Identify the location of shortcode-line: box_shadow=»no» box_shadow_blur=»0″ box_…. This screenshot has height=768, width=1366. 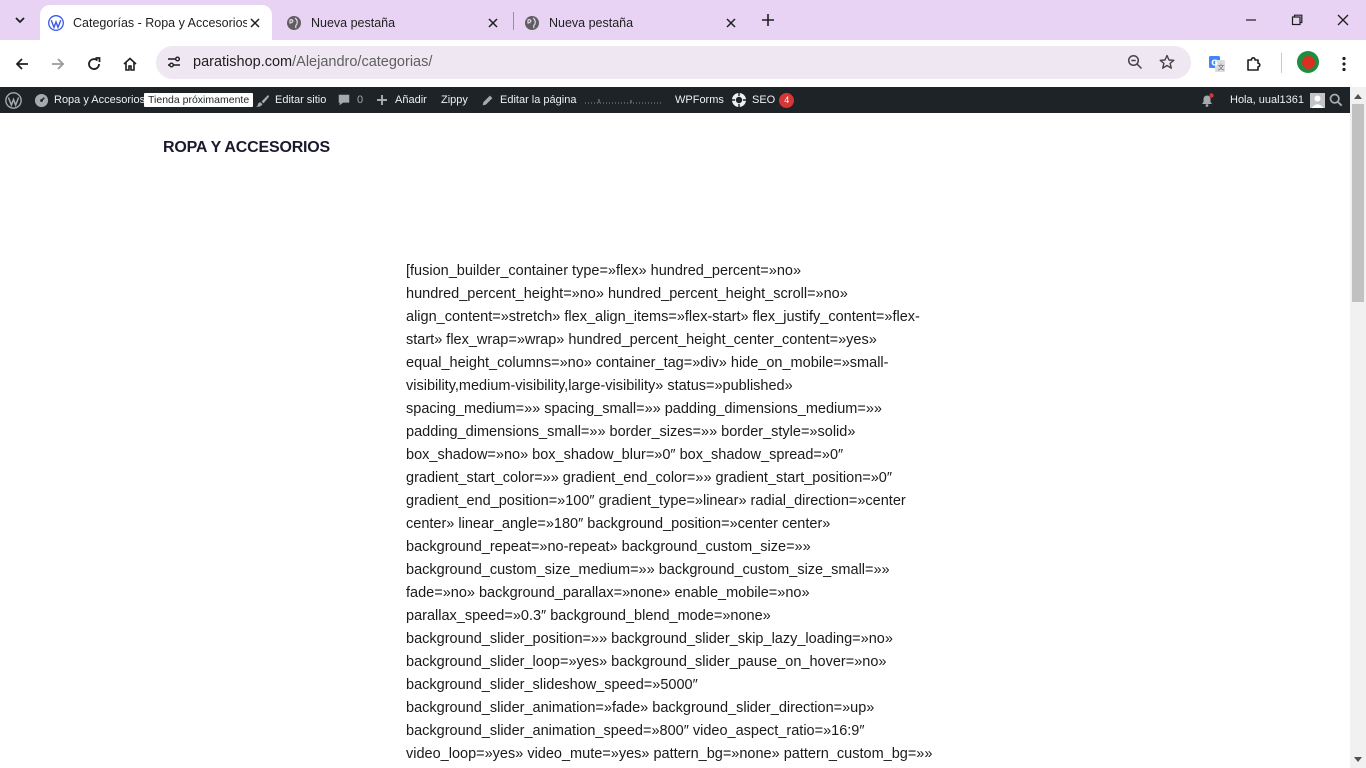
(625, 455).